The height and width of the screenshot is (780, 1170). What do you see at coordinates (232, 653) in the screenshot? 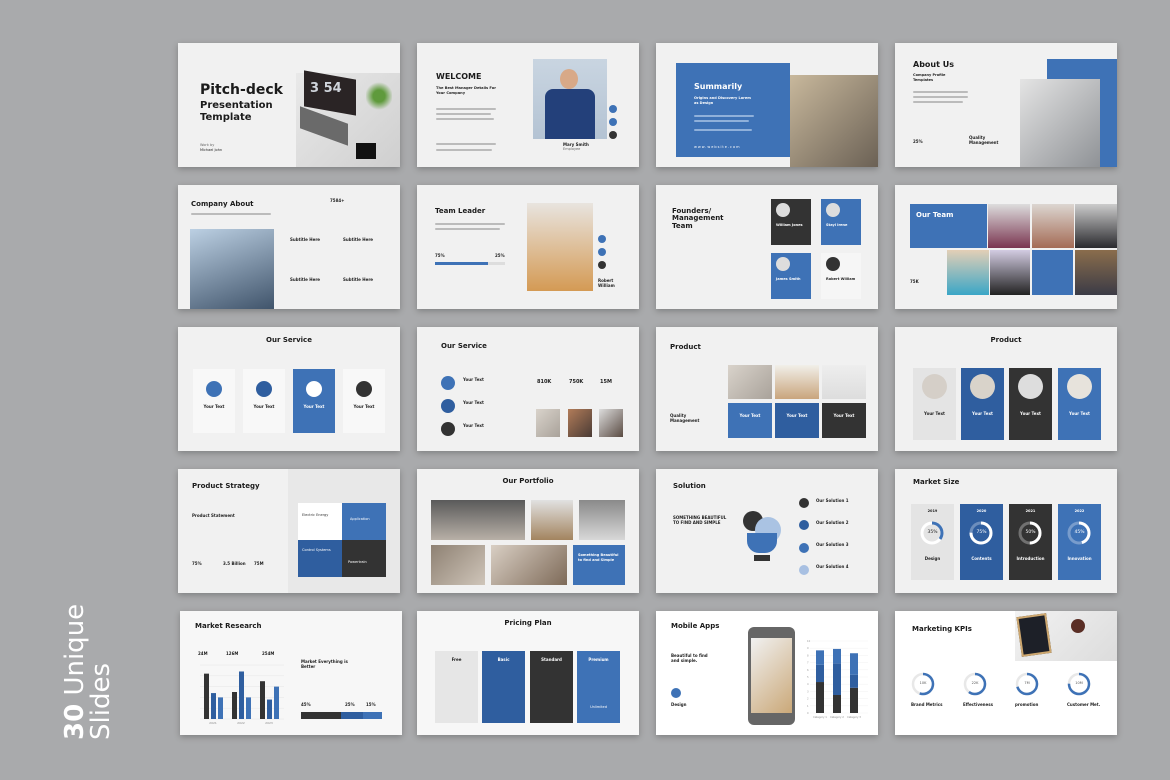
I see `chart-top-label: 126M` at bounding box center [232, 653].